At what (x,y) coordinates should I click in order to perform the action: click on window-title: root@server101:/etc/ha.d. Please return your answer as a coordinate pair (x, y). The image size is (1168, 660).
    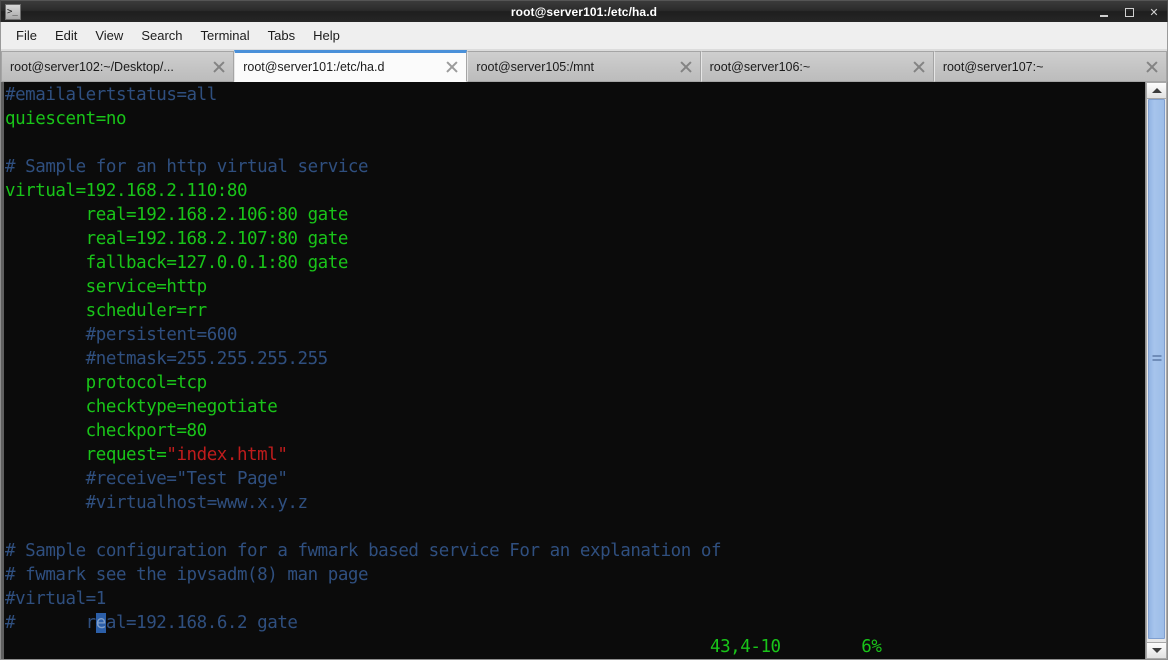
    Looking at the image, I should click on (584, 11).